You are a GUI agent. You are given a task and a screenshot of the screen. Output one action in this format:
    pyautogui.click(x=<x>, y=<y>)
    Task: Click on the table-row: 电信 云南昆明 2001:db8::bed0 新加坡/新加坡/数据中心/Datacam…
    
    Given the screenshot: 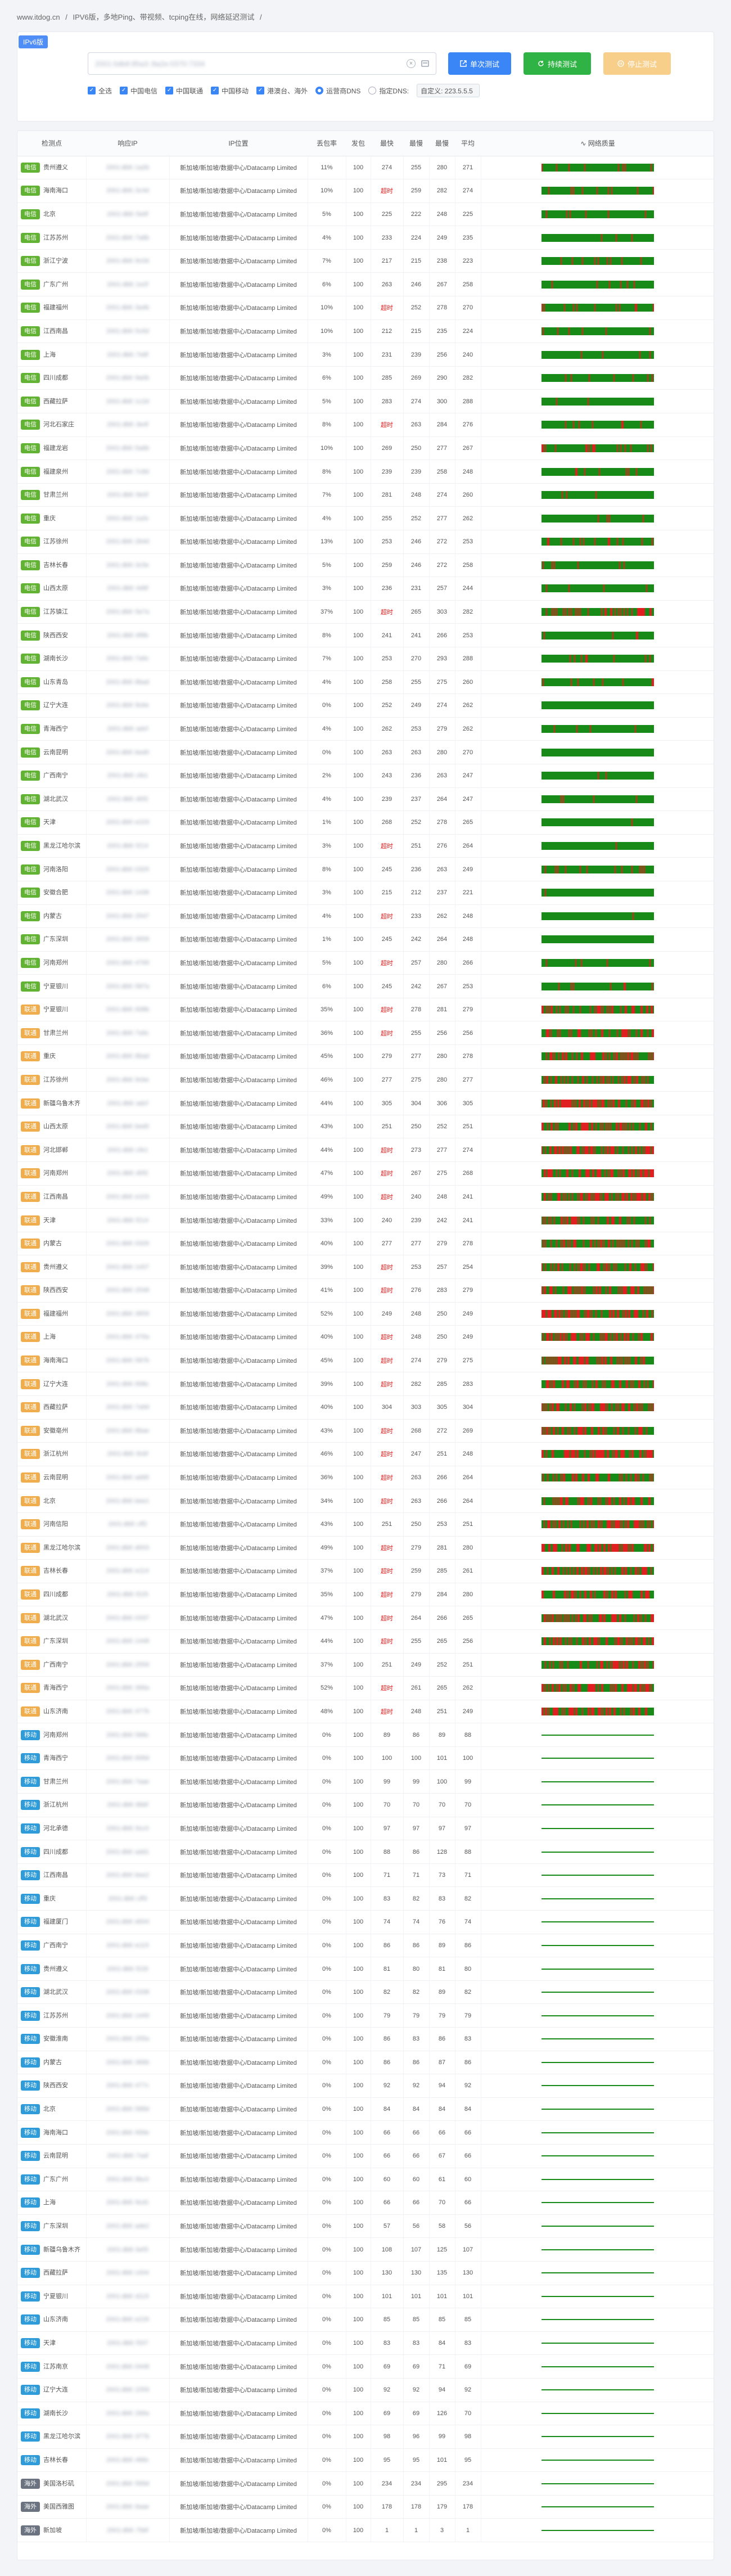 What is the action you would take?
    pyautogui.click(x=365, y=752)
    